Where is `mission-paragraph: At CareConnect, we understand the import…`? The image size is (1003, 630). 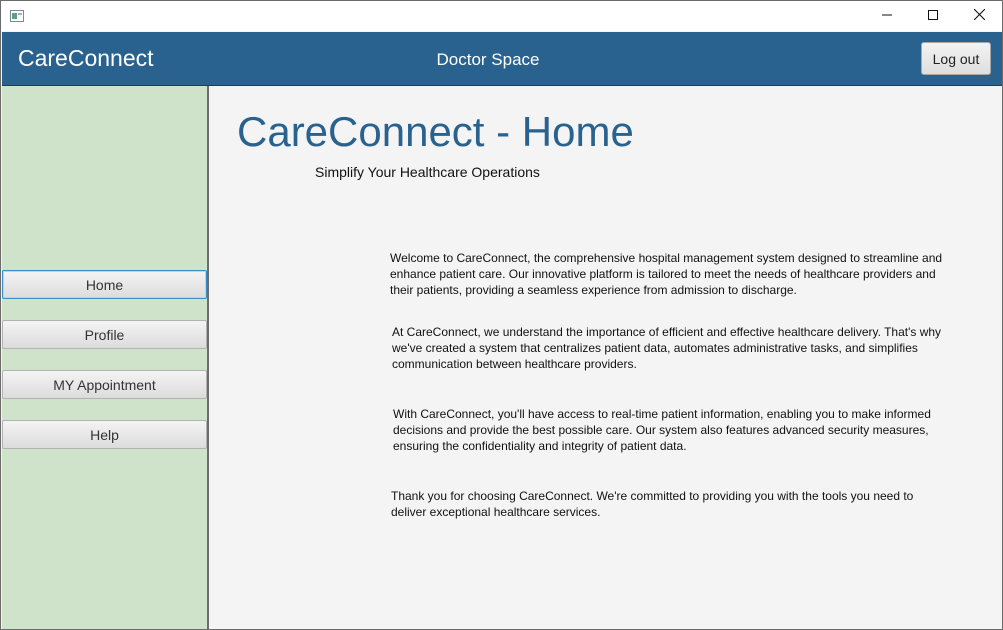 mission-paragraph: At CareConnect, we understand the import… is located at coordinates (667, 348).